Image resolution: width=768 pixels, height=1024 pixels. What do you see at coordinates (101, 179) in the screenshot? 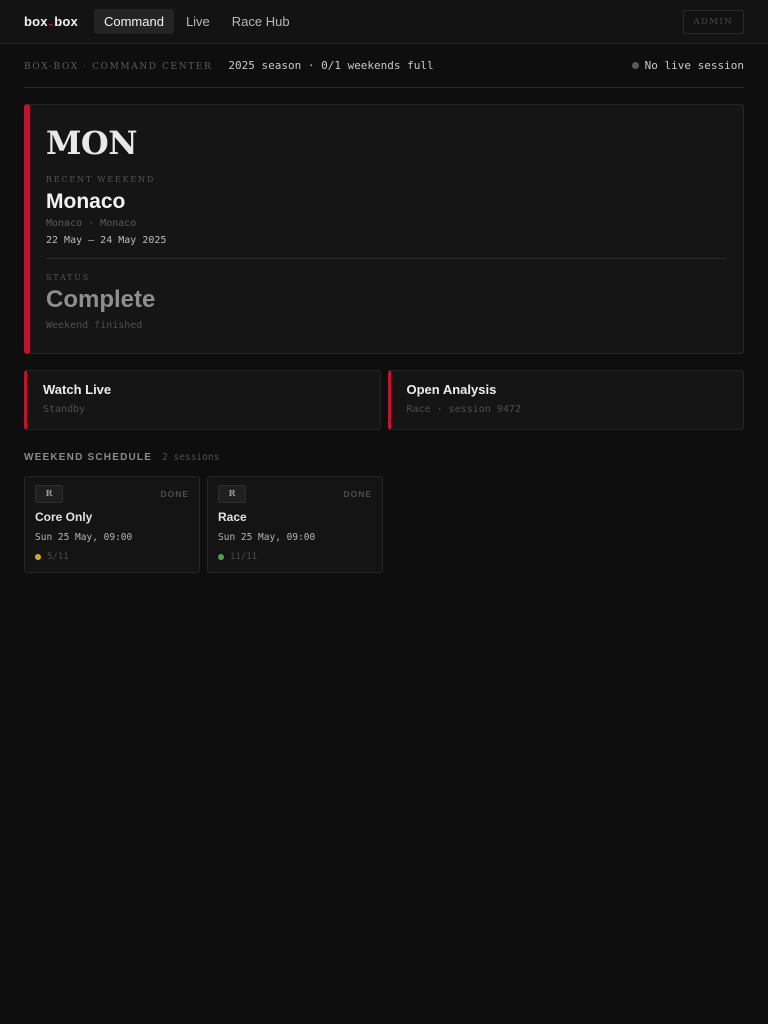
I see `recent-weekend-label: RECENT WEEKEND` at bounding box center [101, 179].